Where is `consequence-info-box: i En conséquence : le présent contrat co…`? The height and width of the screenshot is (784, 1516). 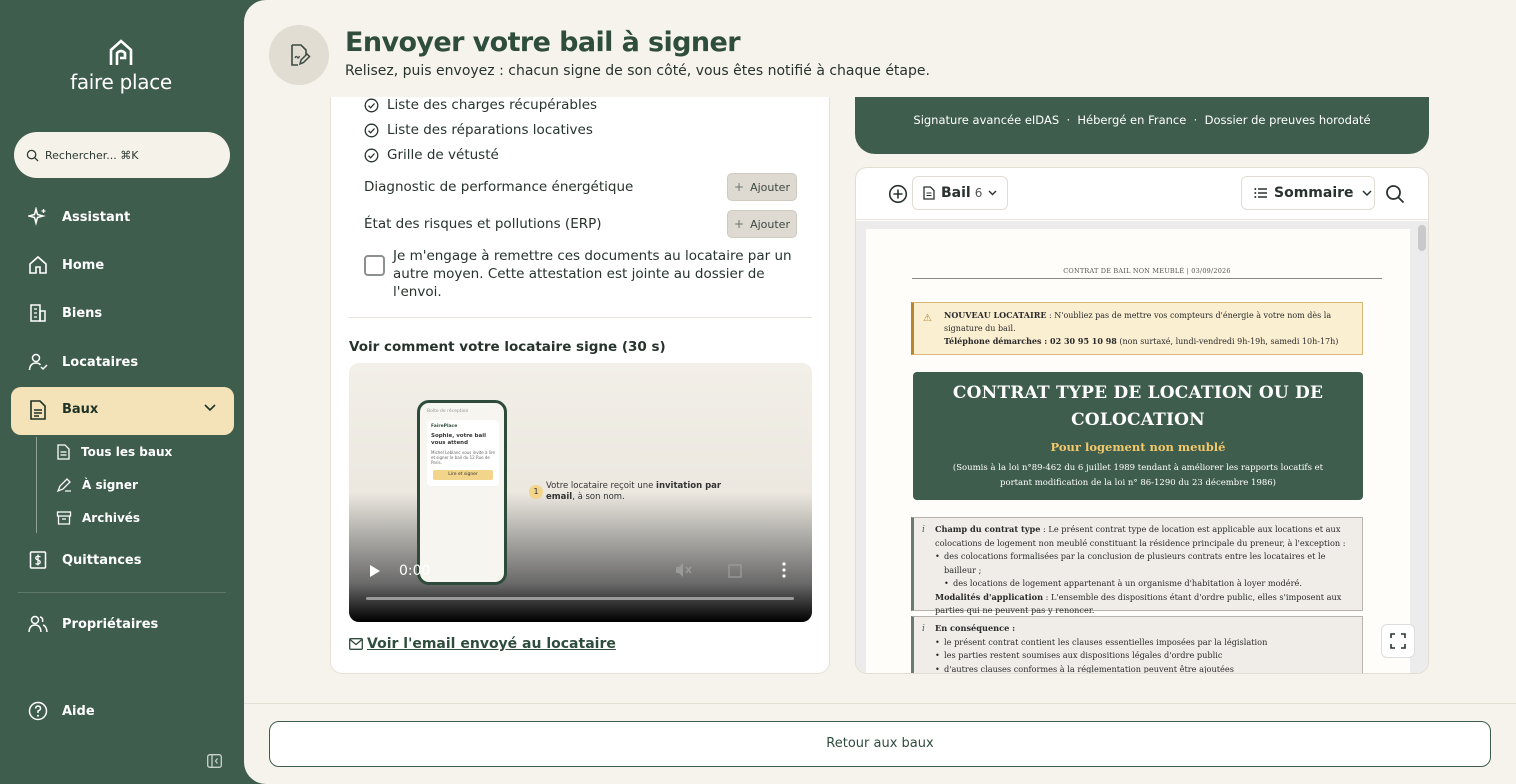
consequence-info-box: i En conséquence : le présent contrat co… is located at coordinates (1137, 644).